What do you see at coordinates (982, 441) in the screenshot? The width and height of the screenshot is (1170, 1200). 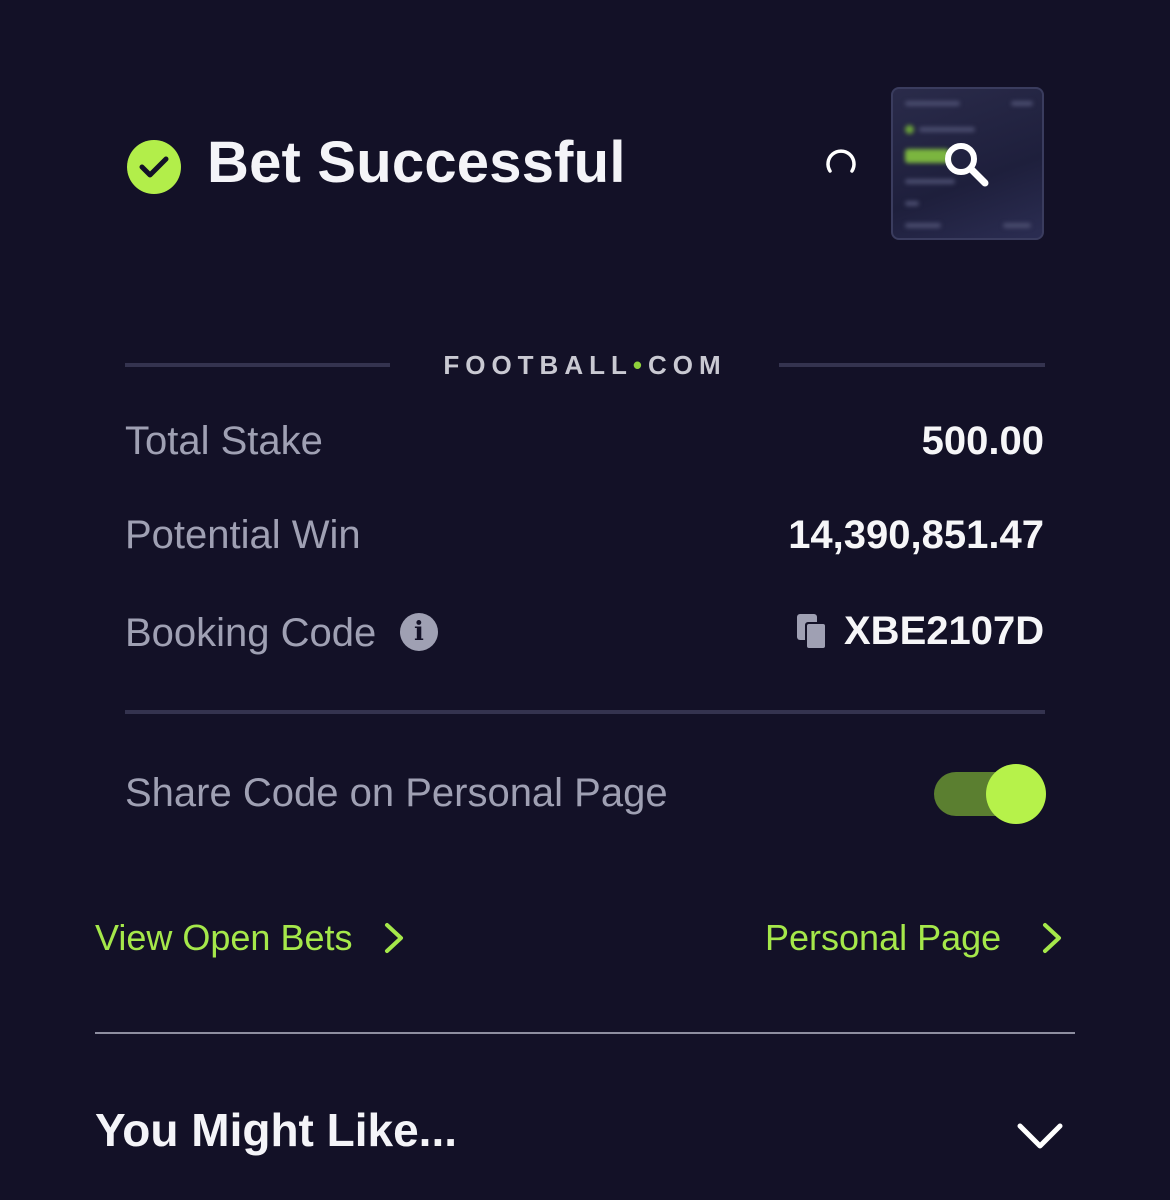 I see `total-stake-value: 500.00` at bounding box center [982, 441].